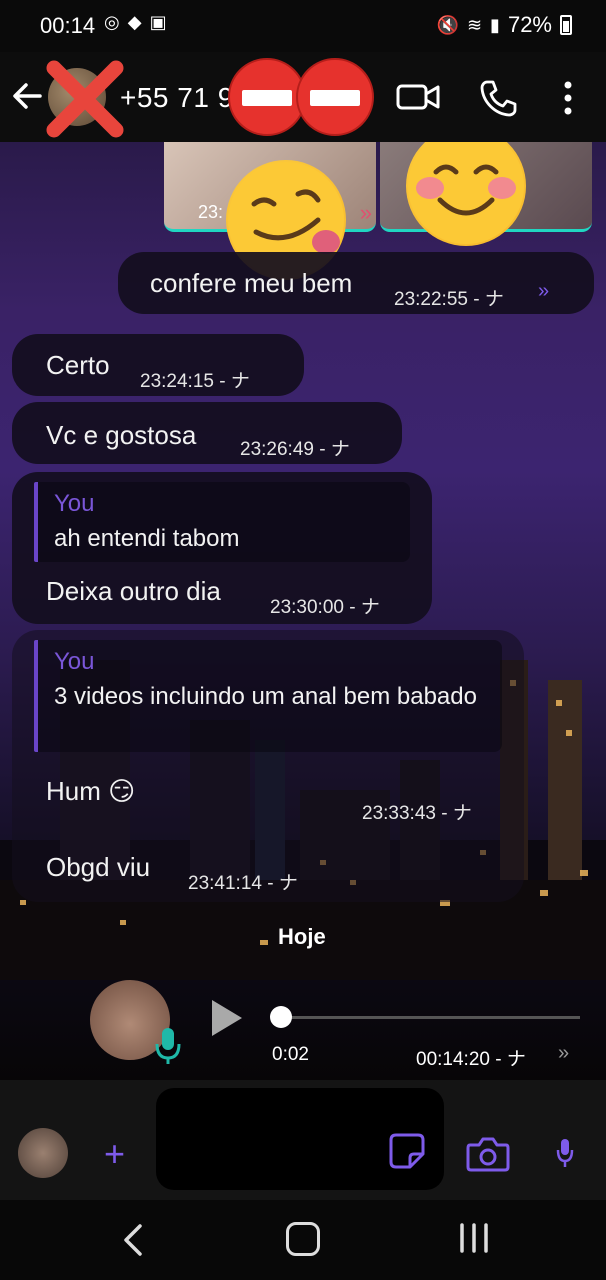 This screenshot has width=606, height=1280. Describe the element at coordinates (114, 1154) in the screenshot. I see `plus-icon: +` at that location.